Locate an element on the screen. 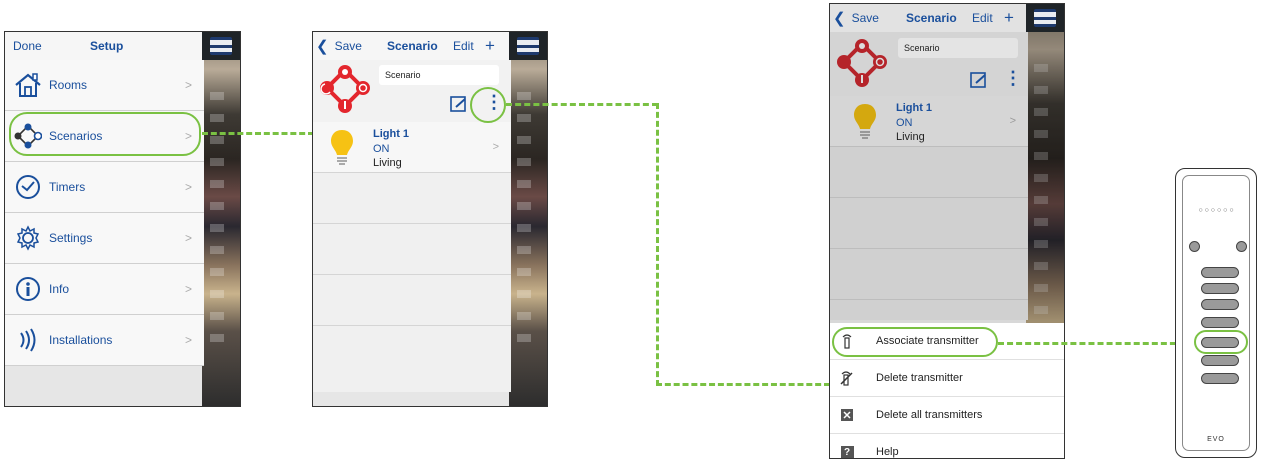 This screenshot has height=461, width=1264. menu-item-installations: Installations > is located at coordinates (104, 340).